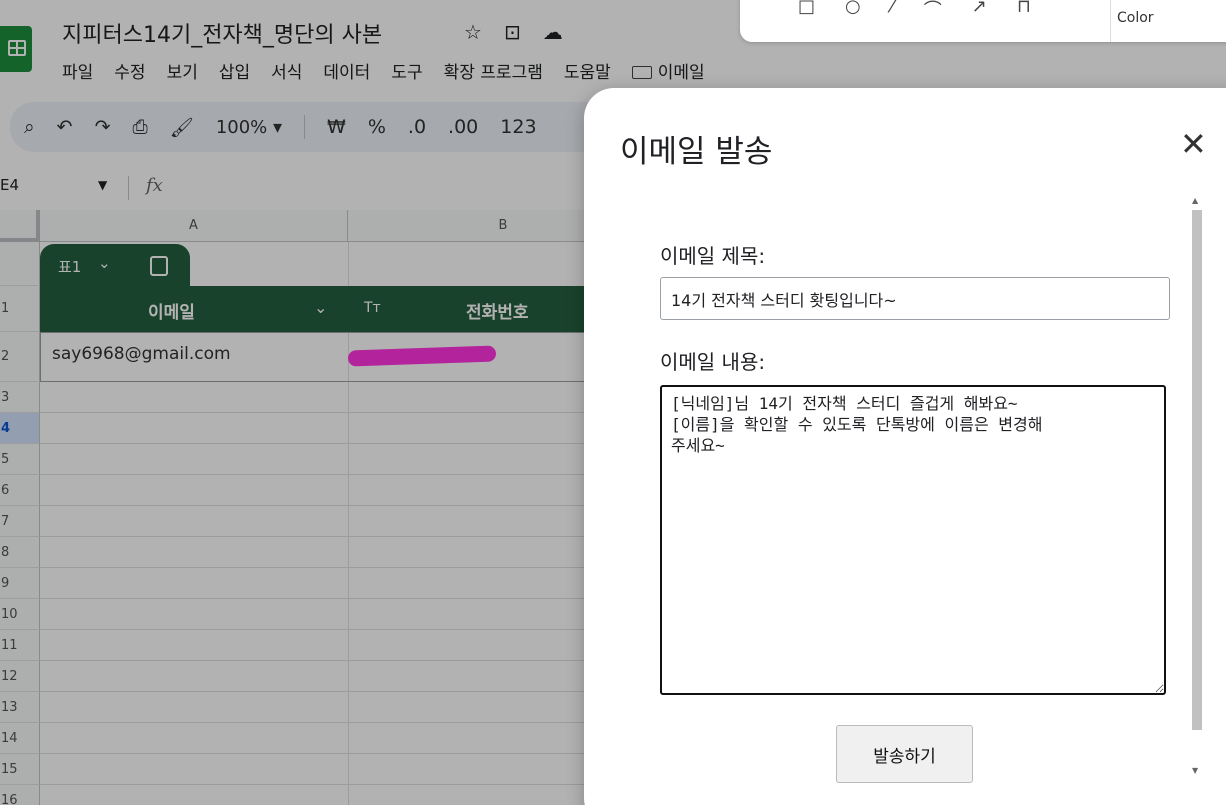 This screenshot has height=805, width=1226. I want to click on close-icon: ✕, so click(1193, 144).